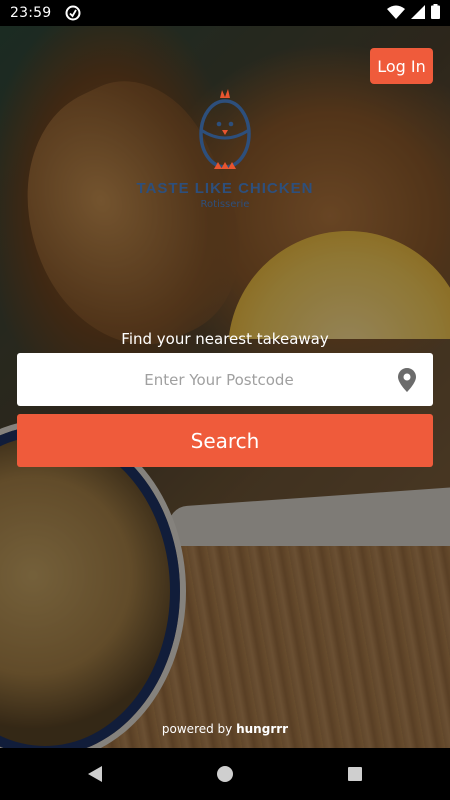  Describe the element at coordinates (435, 13) in the screenshot. I see `battery-icon` at that location.